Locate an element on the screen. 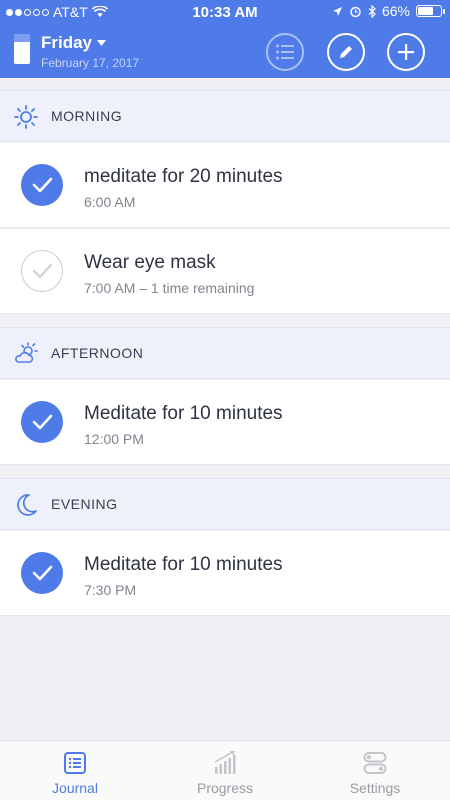  item-title: Wear eye mask is located at coordinates (150, 262).